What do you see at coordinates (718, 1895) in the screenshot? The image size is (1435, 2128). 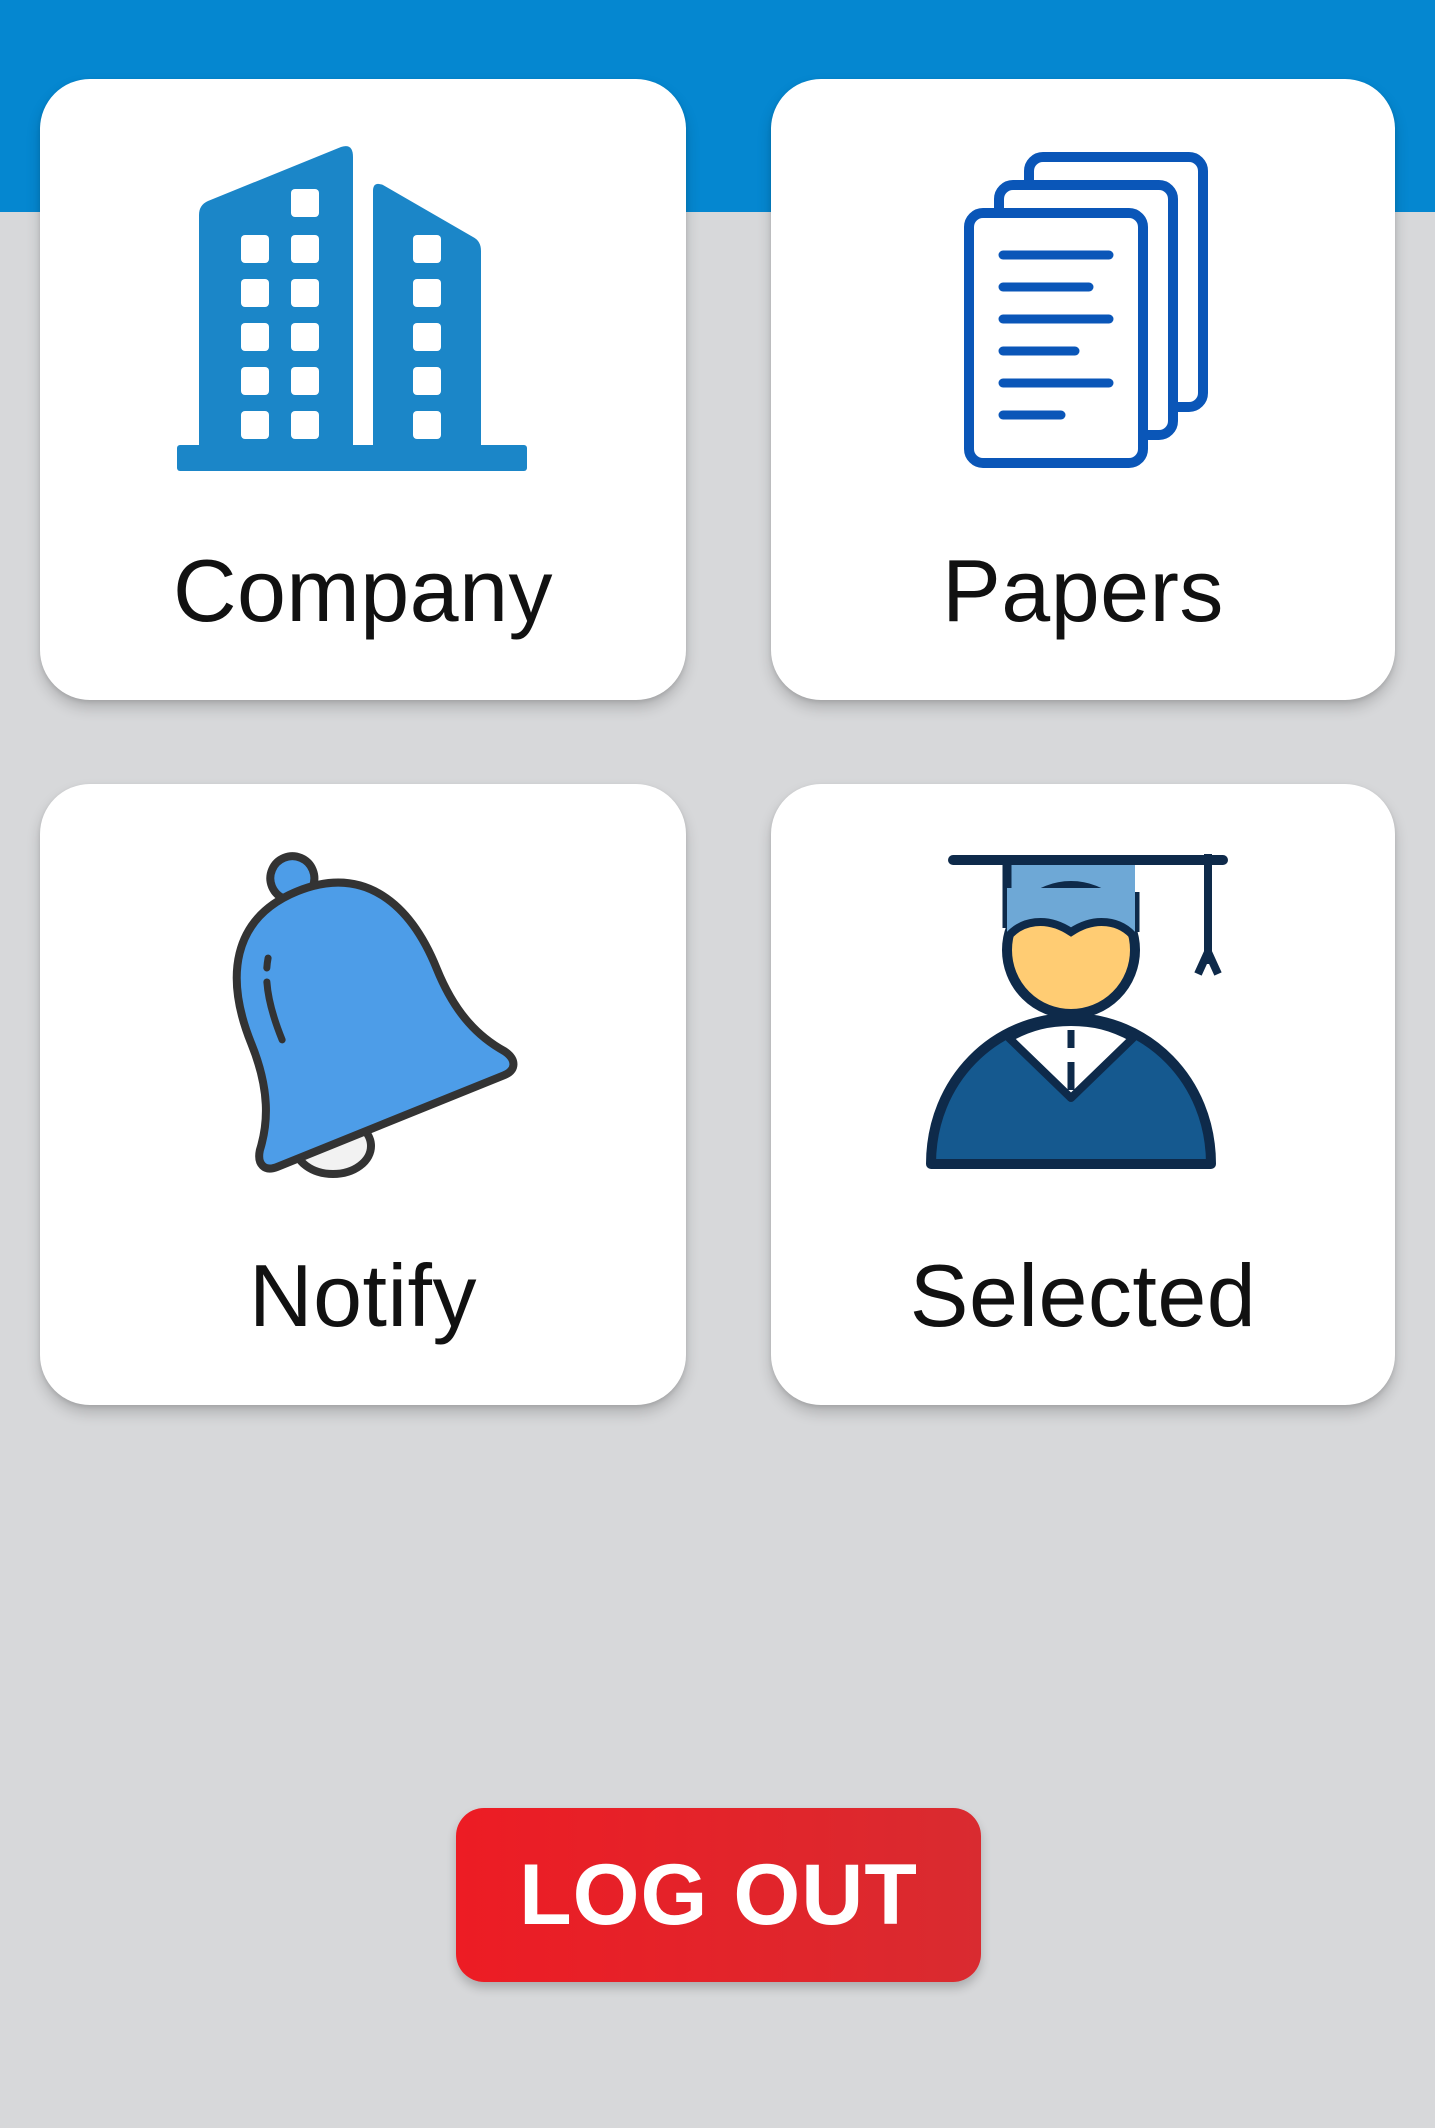 I see `logout-button: LOG OUT` at bounding box center [718, 1895].